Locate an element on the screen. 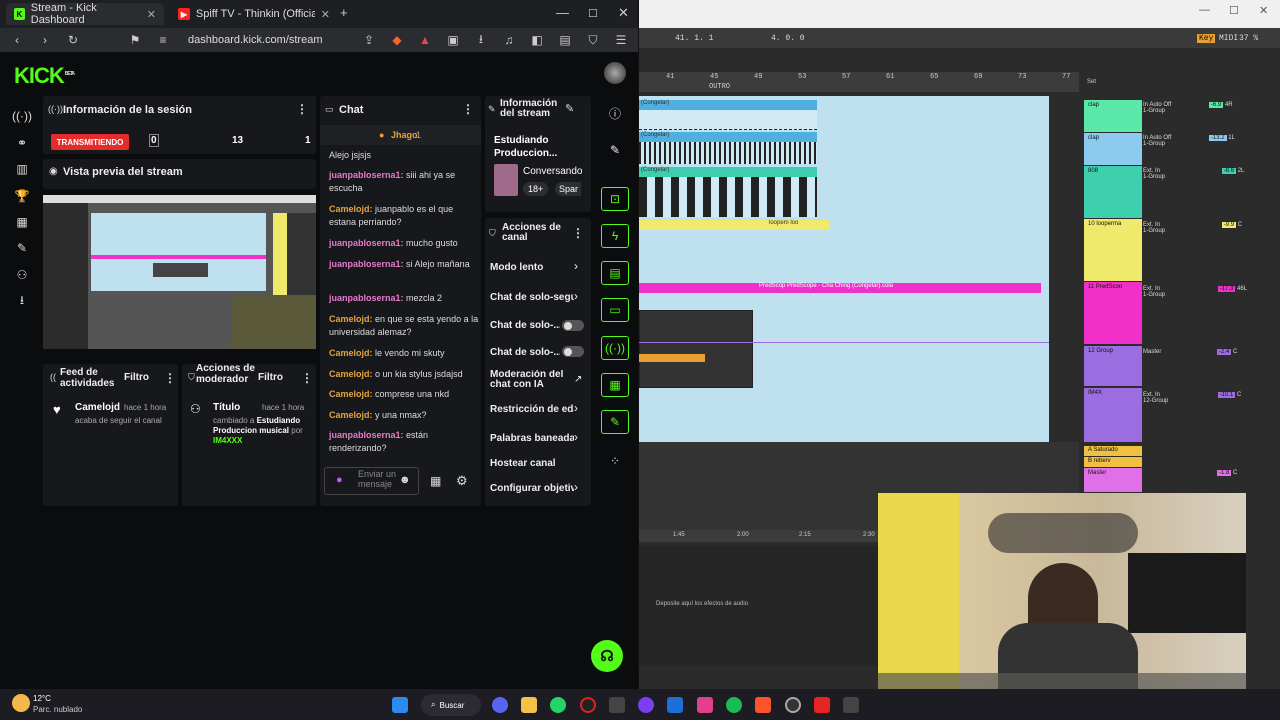 This screenshot has height=720, width=1280. device-view: Deposite aquí los efectos de audio is located at coordinates (759, 606).